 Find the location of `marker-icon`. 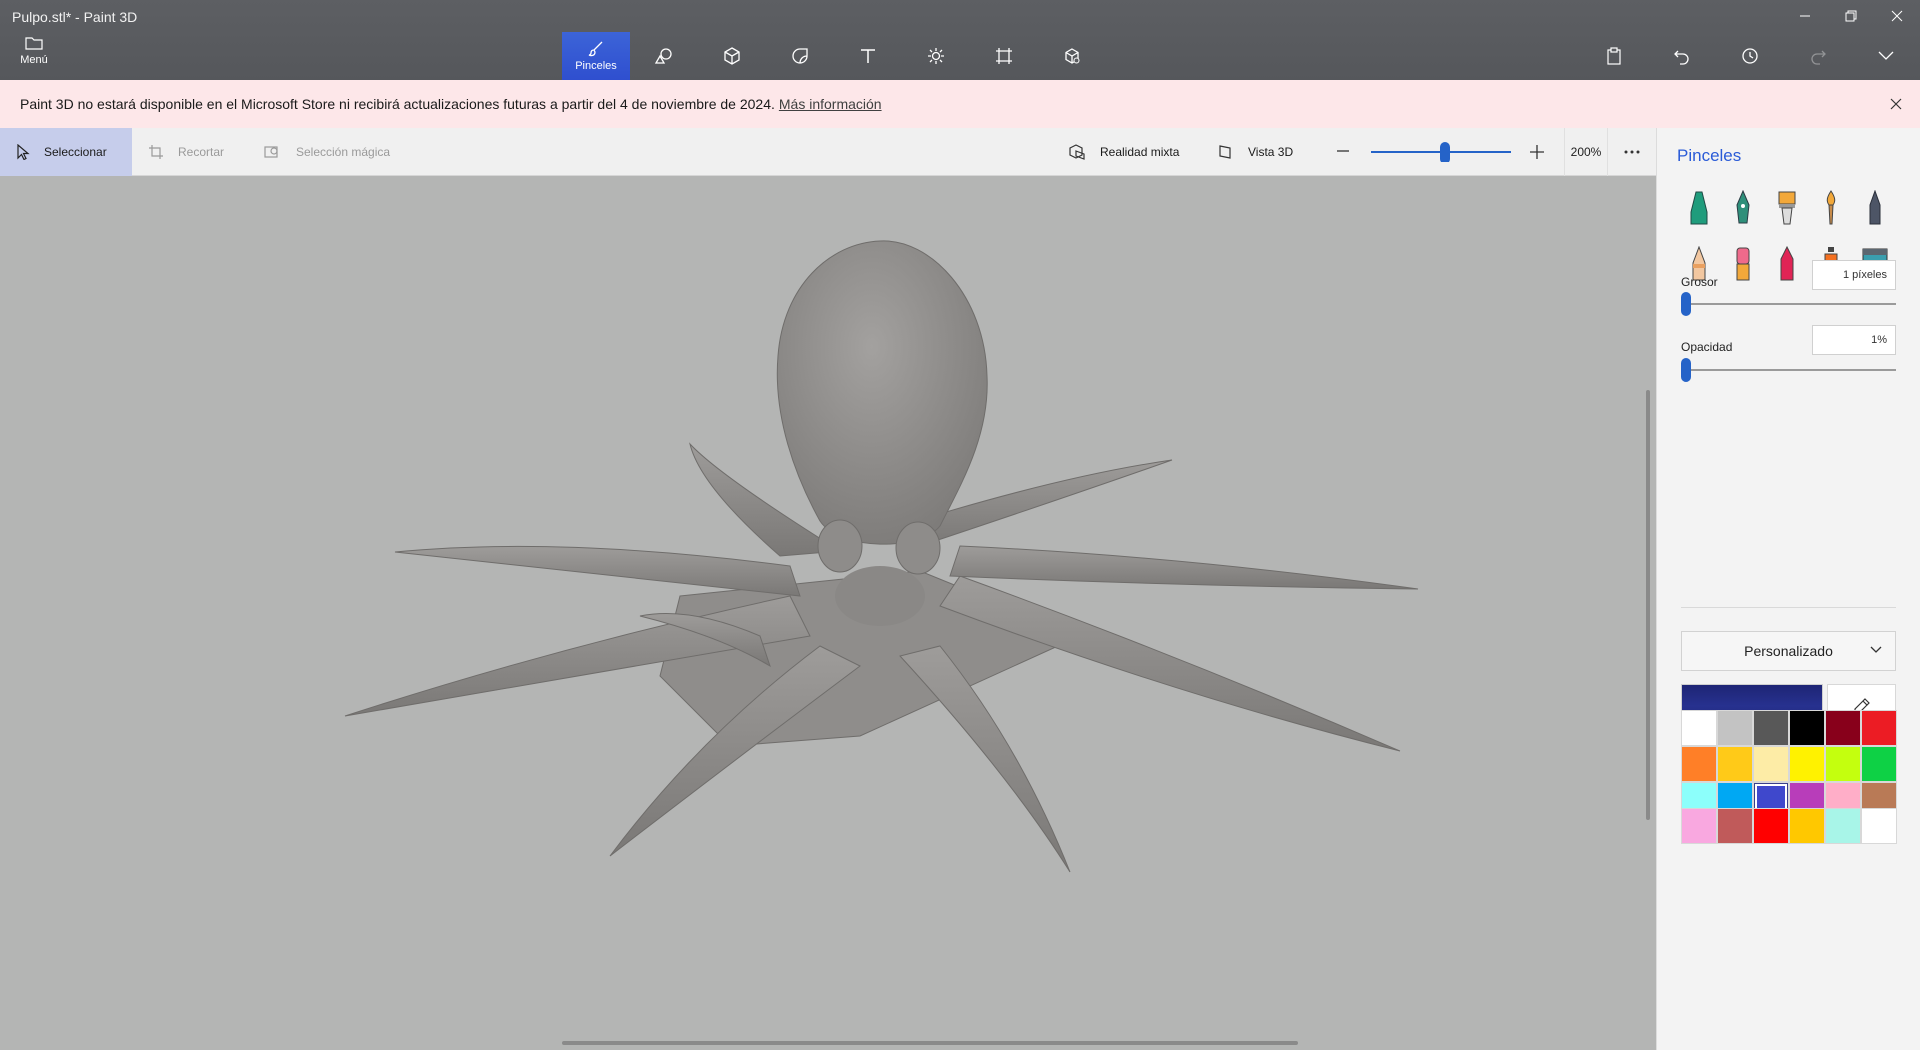

marker-icon is located at coordinates (1699, 208).